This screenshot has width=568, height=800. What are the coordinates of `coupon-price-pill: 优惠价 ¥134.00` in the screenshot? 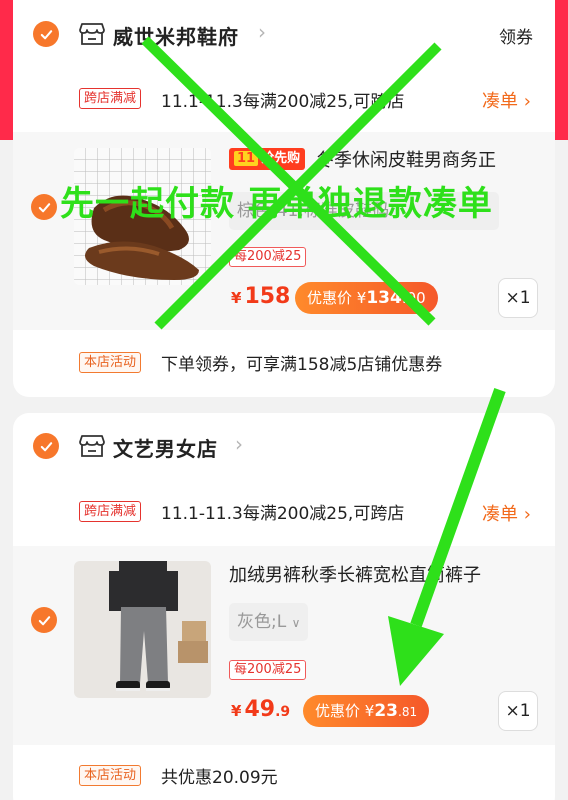 It's located at (366, 298).